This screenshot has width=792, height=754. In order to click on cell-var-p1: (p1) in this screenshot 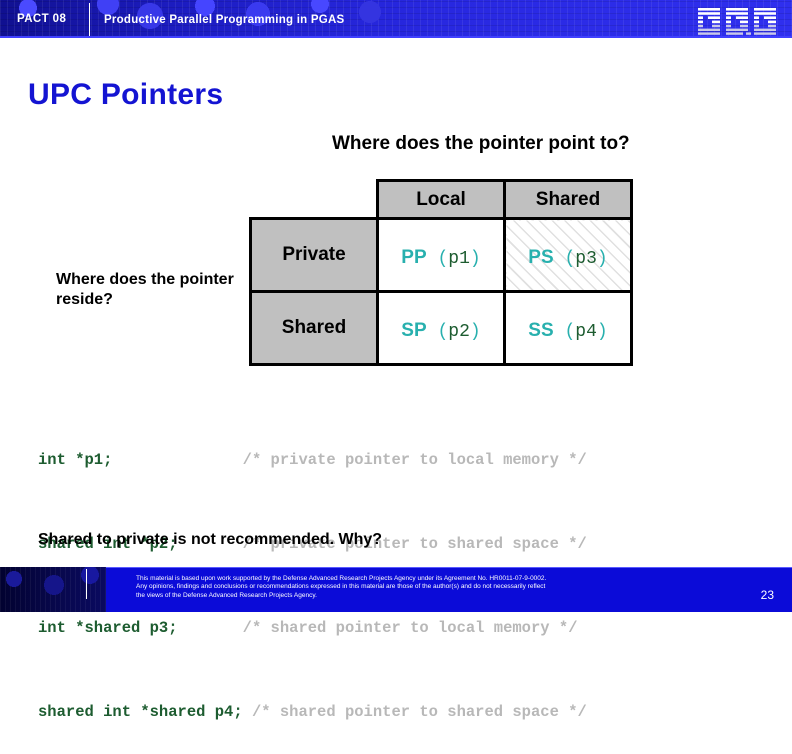, I will do `click(453, 259)`.